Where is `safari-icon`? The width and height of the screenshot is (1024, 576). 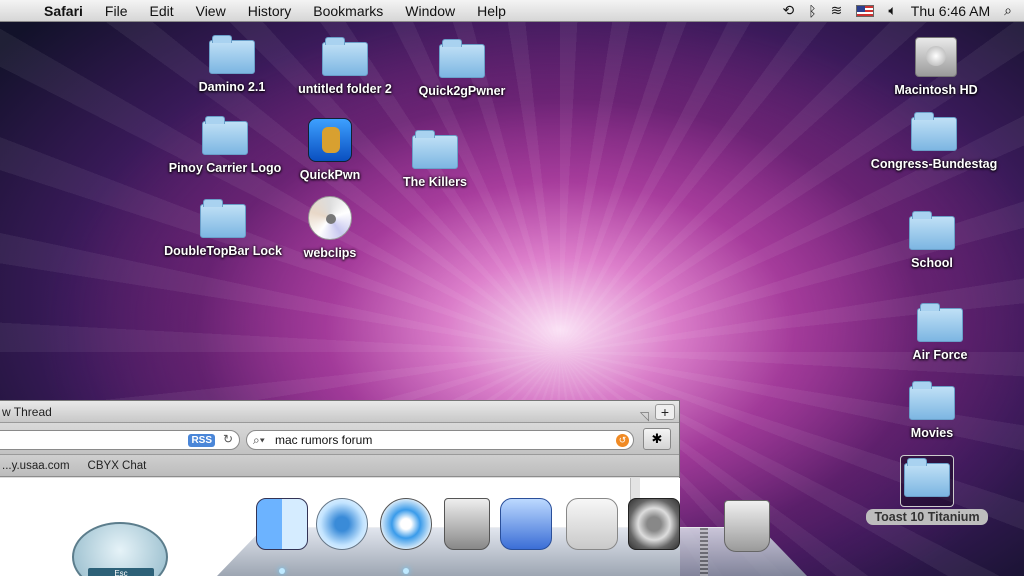
safari-icon is located at coordinates (406, 524).